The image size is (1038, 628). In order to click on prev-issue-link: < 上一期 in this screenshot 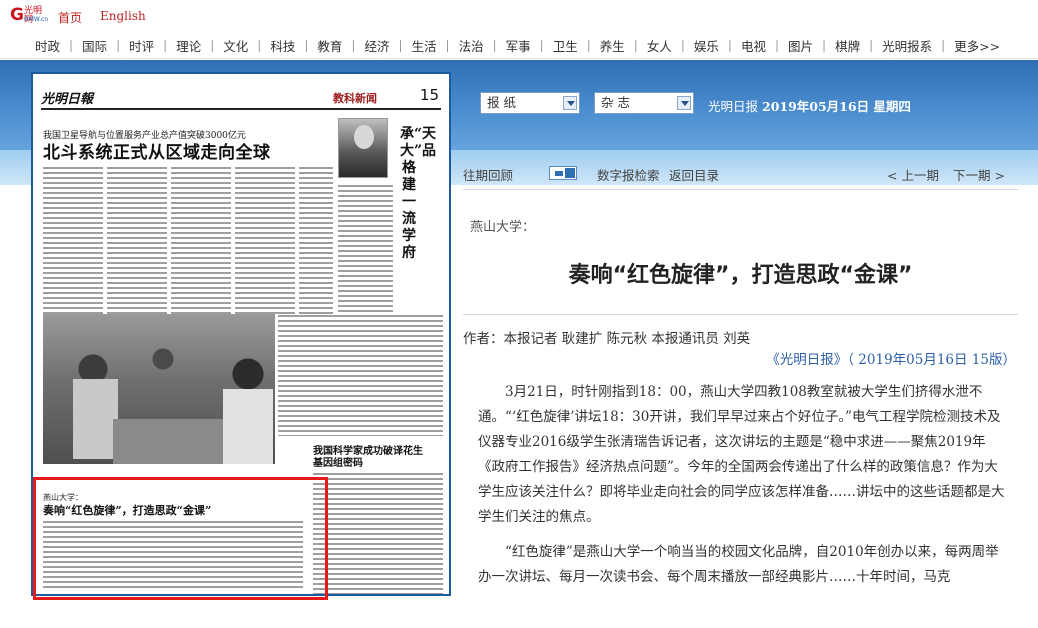, I will do `click(913, 174)`.